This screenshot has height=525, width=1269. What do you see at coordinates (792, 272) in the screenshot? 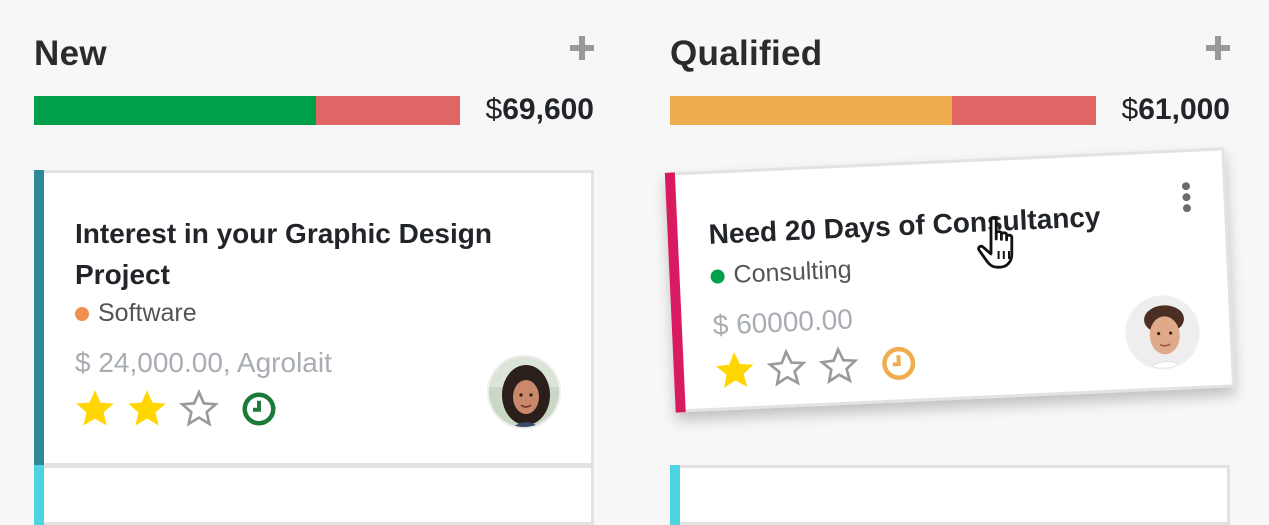
I see `tag-label: Consulting` at bounding box center [792, 272].